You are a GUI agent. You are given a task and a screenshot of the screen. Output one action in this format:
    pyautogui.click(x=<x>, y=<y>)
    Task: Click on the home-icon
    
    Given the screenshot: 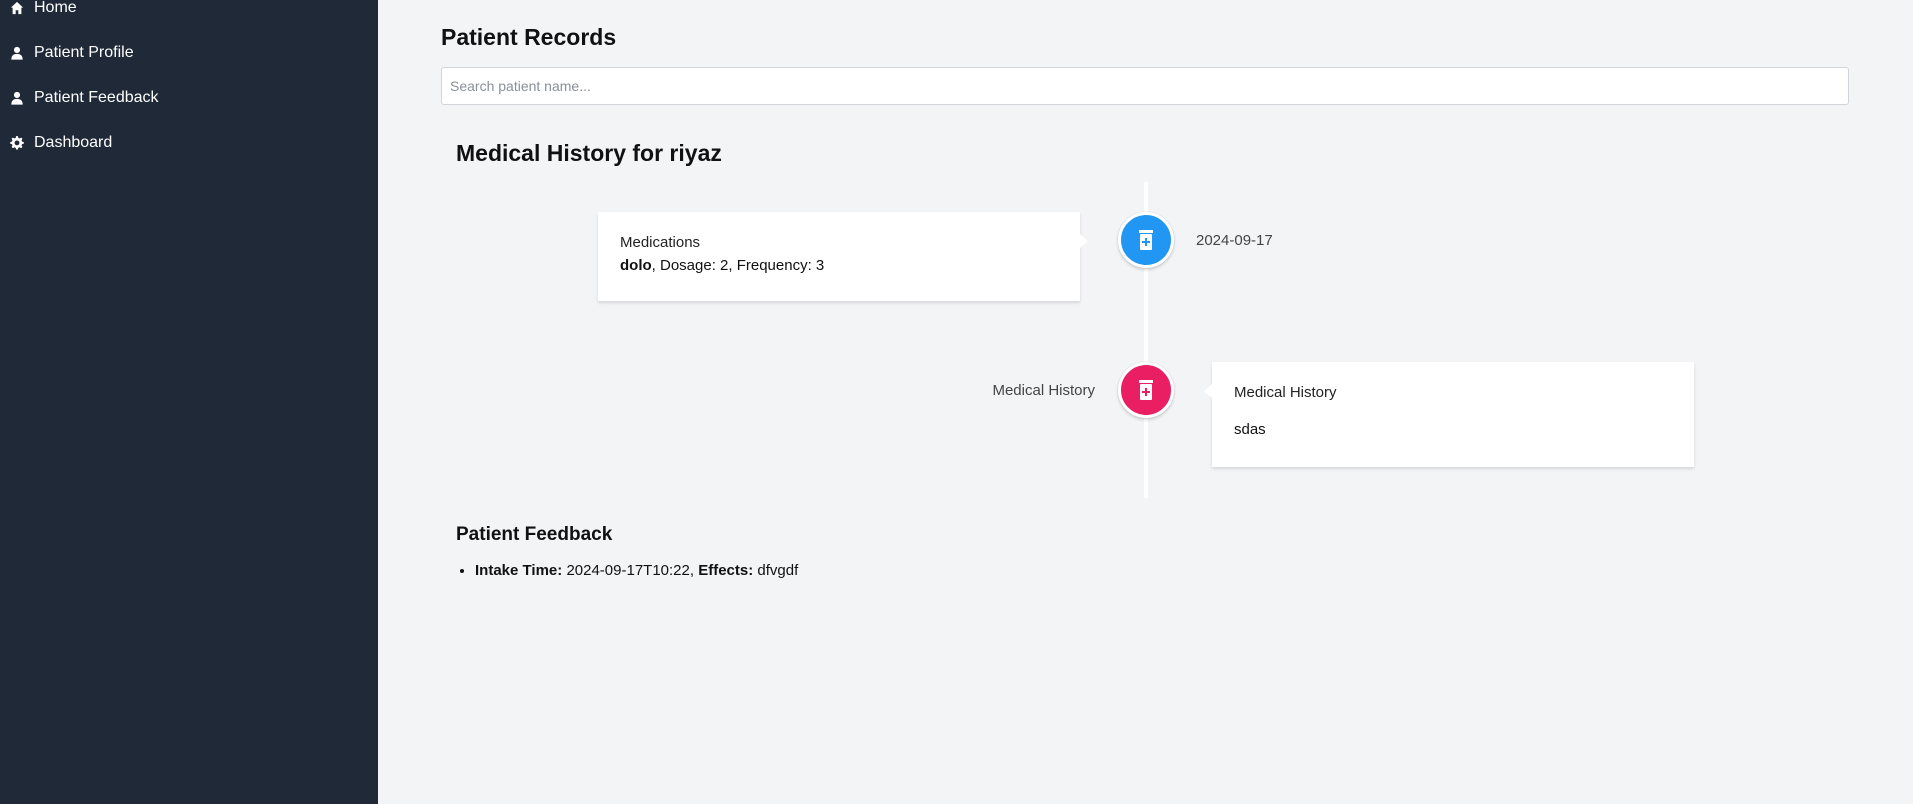 What is the action you would take?
    pyautogui.click(x=17, y=8)
    